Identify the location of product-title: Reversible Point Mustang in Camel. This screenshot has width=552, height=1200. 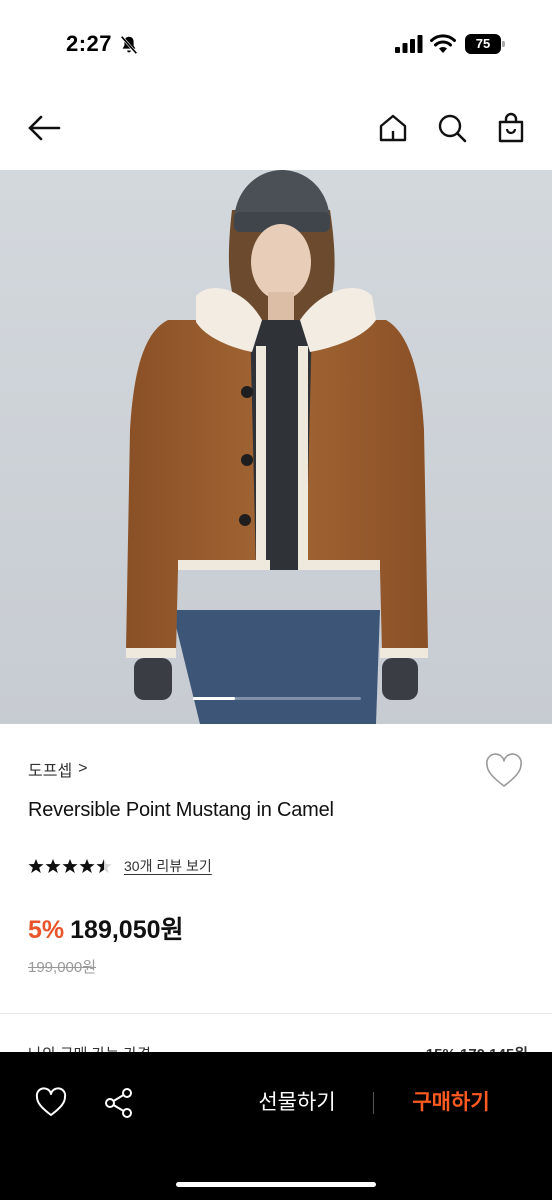
(181, 810).